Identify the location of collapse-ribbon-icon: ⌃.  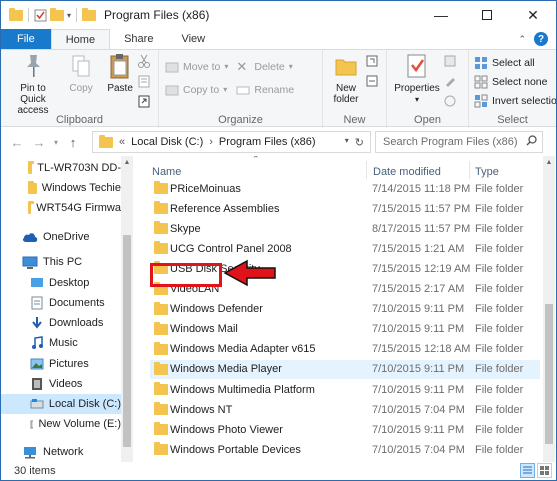
(522, 39).